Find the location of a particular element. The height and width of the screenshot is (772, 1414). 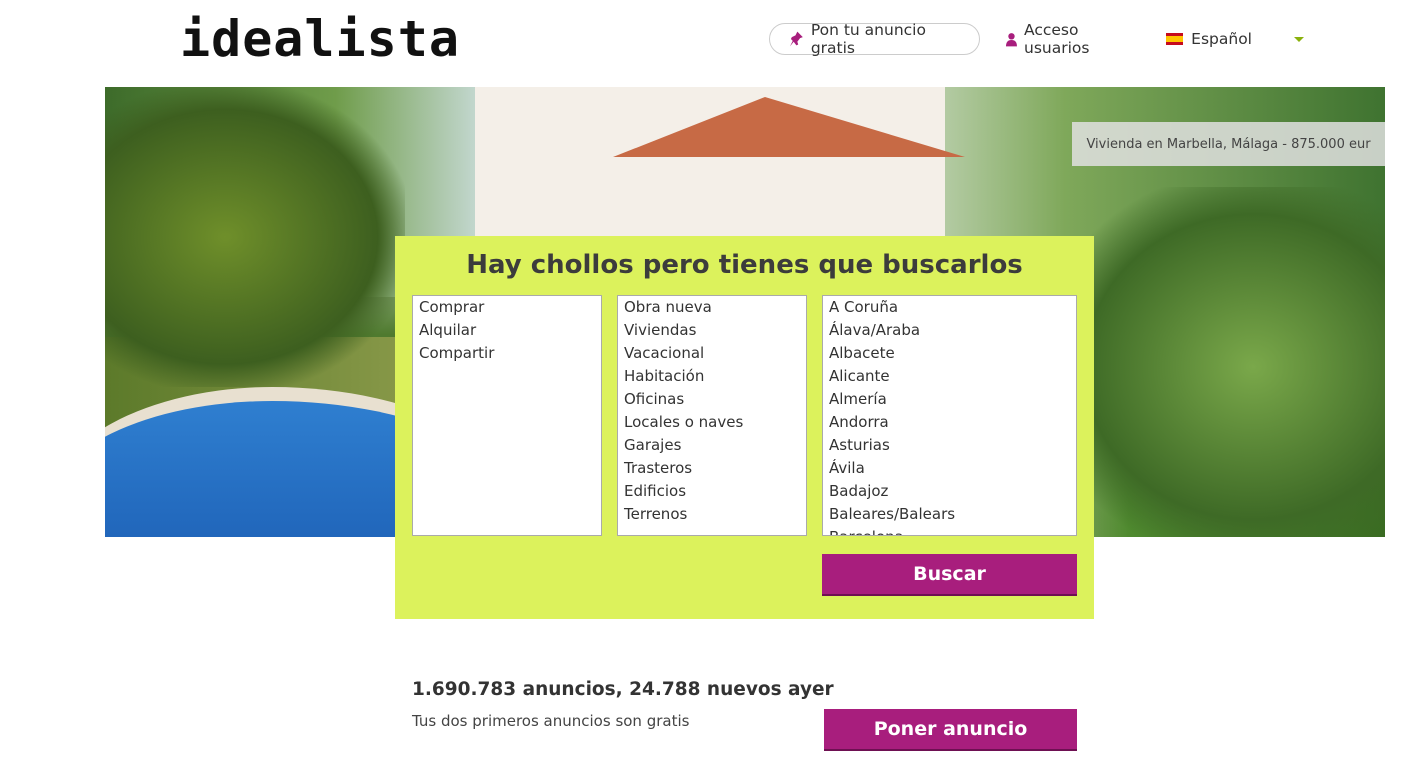

property-type-option: Edificios is located at coordinates (712, 491).